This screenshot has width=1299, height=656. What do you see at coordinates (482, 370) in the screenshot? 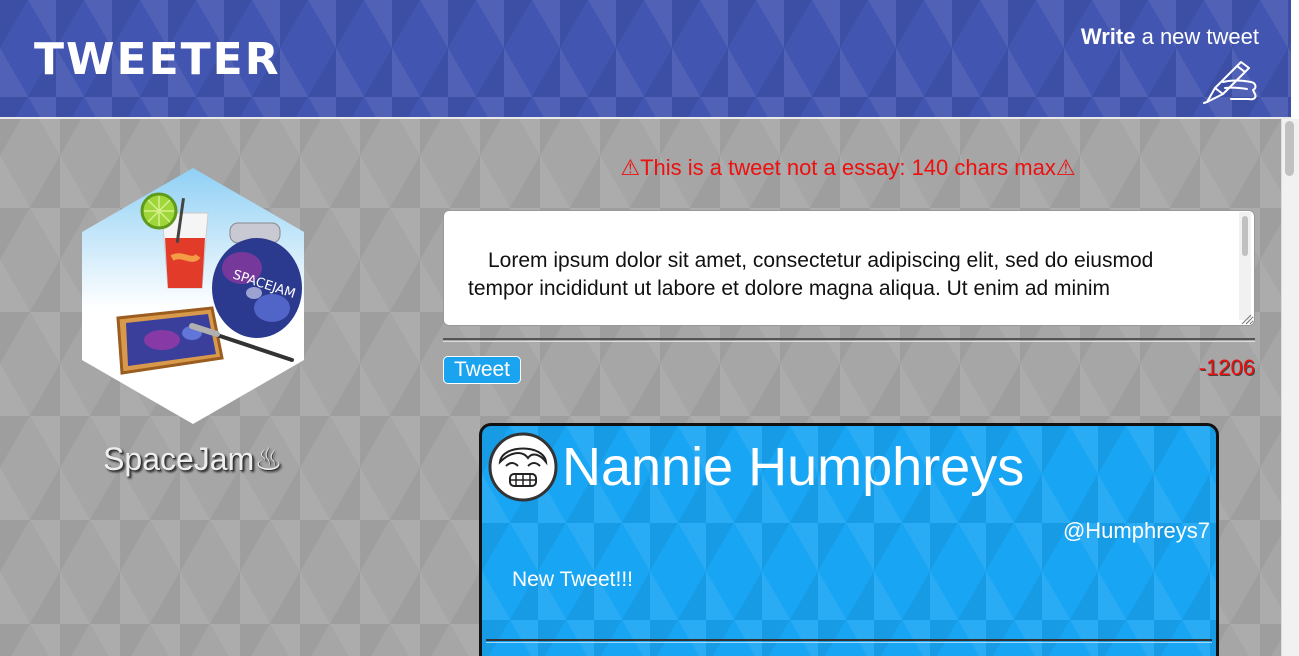
I see `tweet-submit-button: Tweet` at bounding box center [482, 370].